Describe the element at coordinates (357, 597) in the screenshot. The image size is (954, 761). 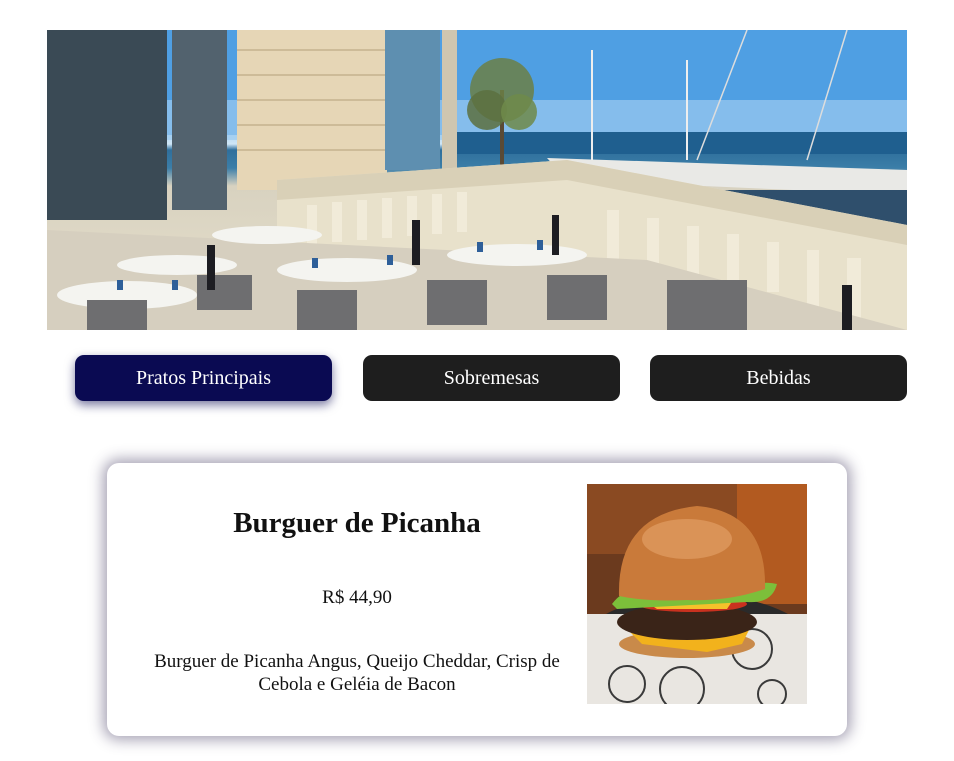
I see `menu-item-price: R$ 44,90` at that location.